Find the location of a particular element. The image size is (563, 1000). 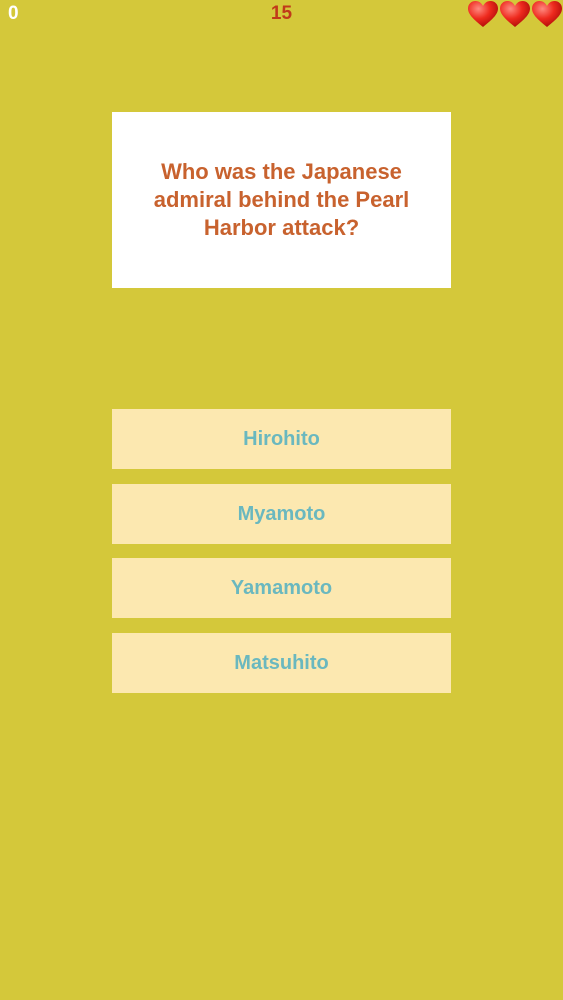

answer-button-3: Yamamoto is located at coordinates (281, 588).